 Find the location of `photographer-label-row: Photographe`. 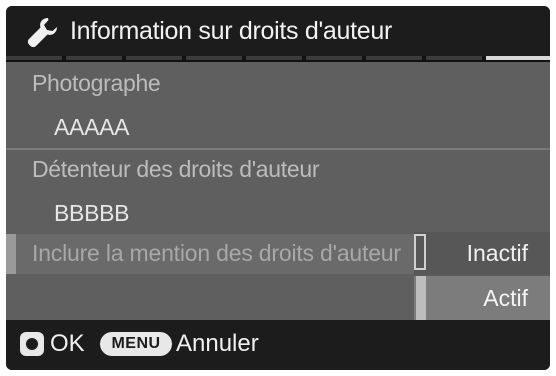

photographer-label-row: Photographe is located at coordinates (278, 88).